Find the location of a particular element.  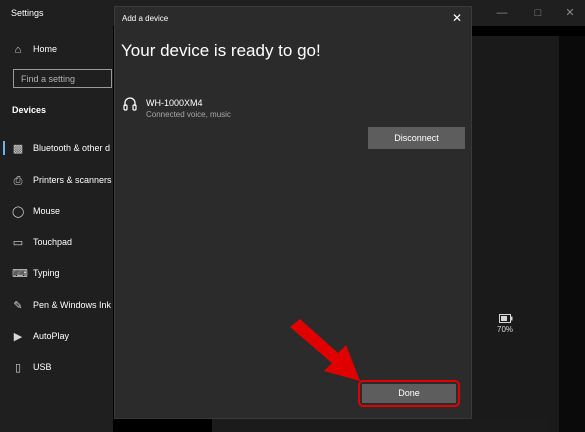

nav-item-bluetooth: ▩ Bluetooth & other d is located at coordinates (56, 150).